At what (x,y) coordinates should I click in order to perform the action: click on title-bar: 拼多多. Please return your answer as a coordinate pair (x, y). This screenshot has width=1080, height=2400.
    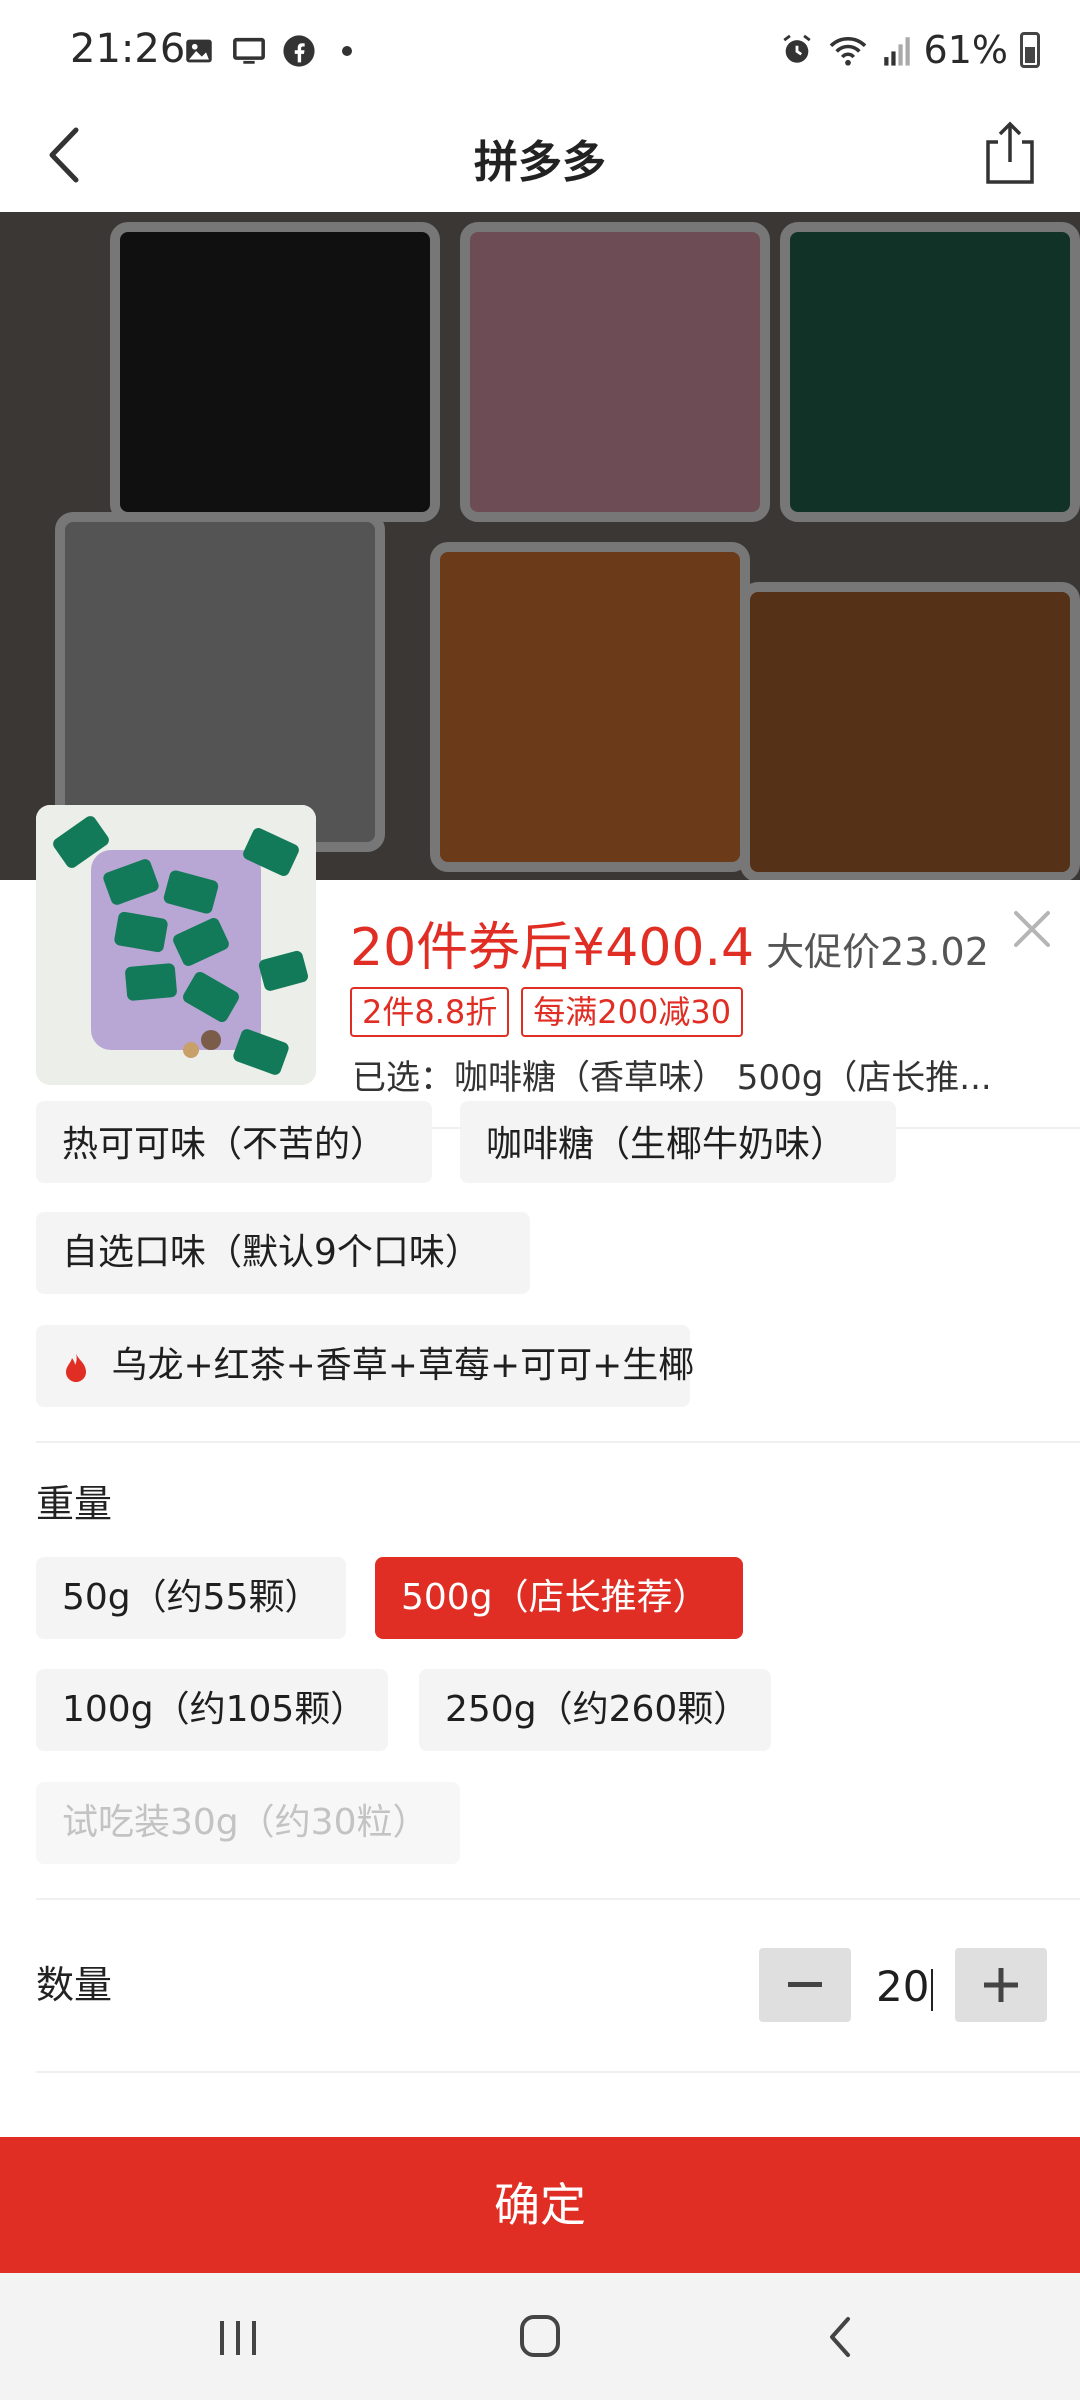
    Looking at the image, I should click on (540, 156).